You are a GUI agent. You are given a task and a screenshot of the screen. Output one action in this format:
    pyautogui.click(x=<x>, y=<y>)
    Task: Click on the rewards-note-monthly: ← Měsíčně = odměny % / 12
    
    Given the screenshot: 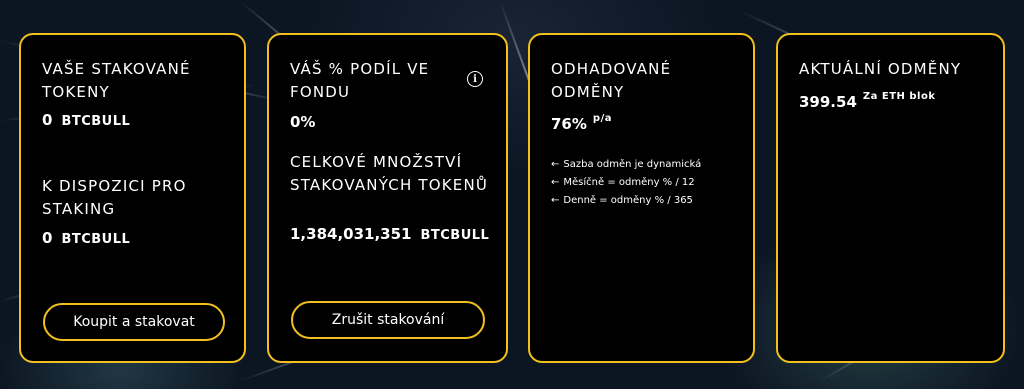 What is the action you would take?
    pyautogui.click(x=623, y=182)
    